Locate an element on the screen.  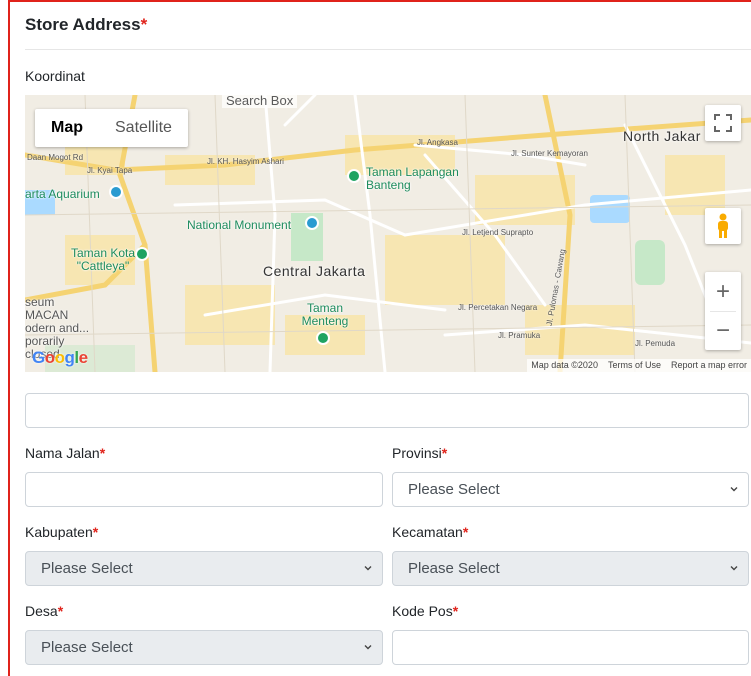
zoom-control: + − is located at coordinates (723, 311).